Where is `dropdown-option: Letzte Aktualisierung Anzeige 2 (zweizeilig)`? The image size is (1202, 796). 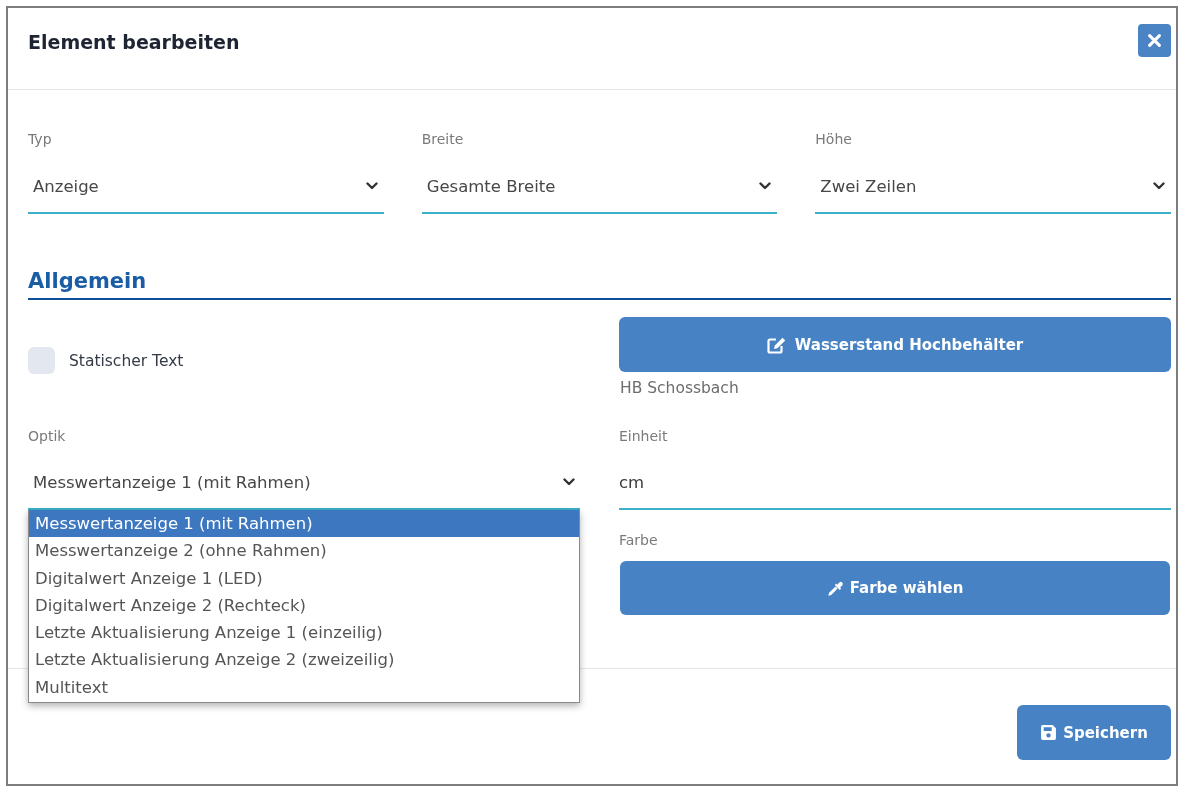 dropdown-option: Letzte Aktualisierung Anzeige 2 (zweizeilig) is located at coordinates (304, 660).